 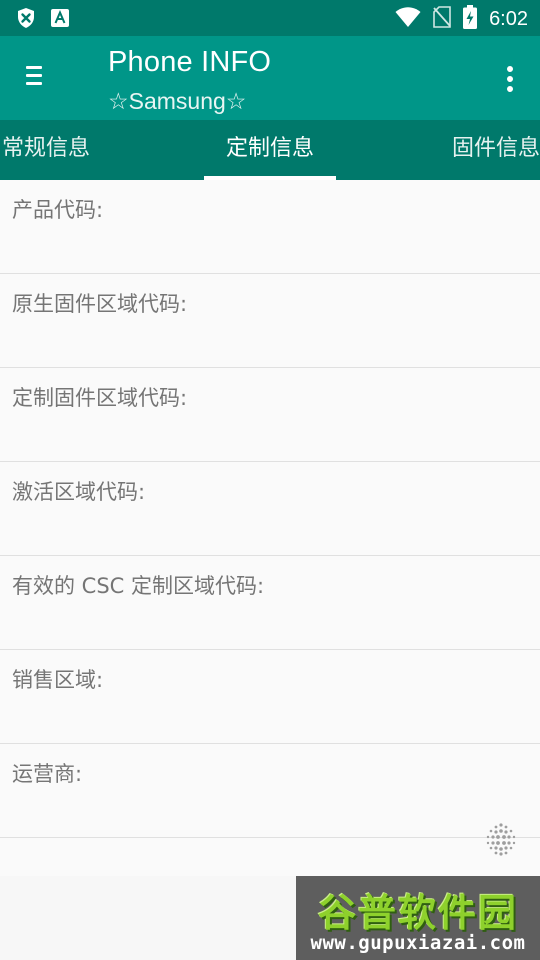 What do you see at coordinates (501, 839) in the screenshot?
I see `loading-spinner-icon` at bounding box center [501, 839].